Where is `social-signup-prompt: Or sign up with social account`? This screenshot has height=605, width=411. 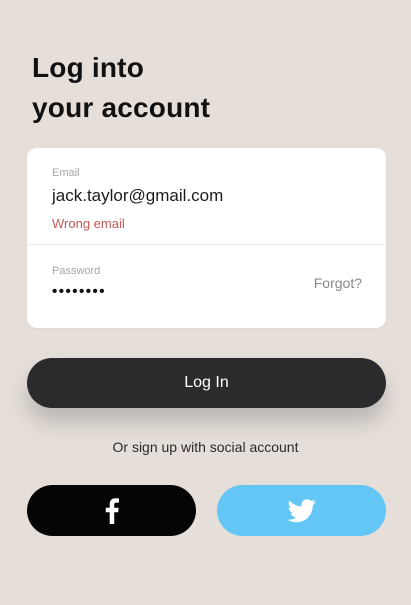
social-signup-prompt: Or sign up with social account is located at coordinates (205, 447).